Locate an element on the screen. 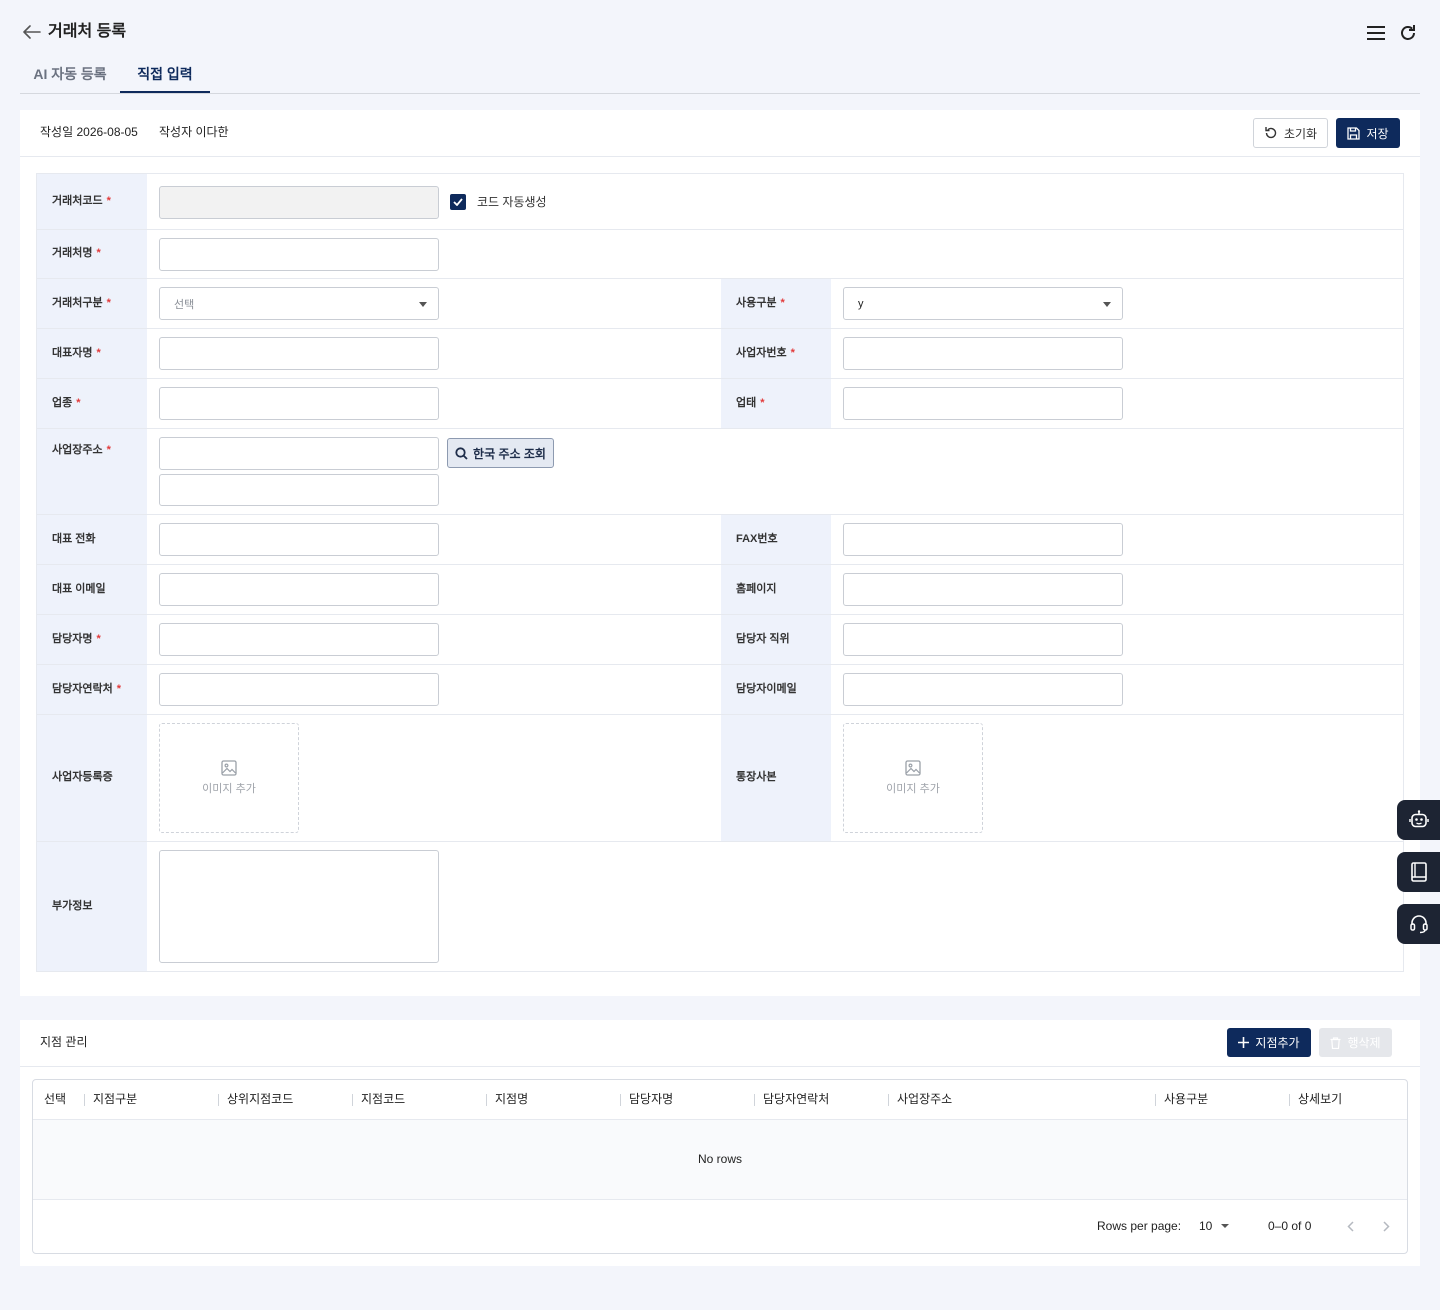 This screenshot has height=1310, width=1440. plus-icon is located at coordinates (1244, 1042).